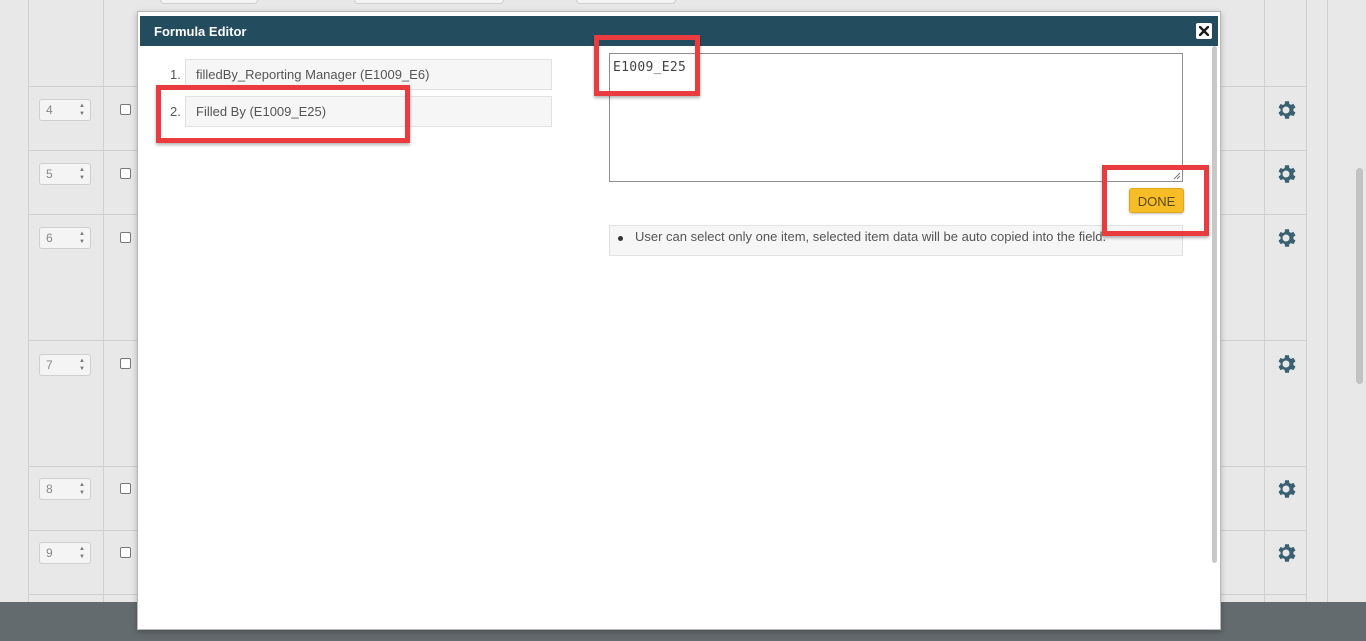 The image size is (1366, 641). I want to click on close-icon, so click(1204, 31).